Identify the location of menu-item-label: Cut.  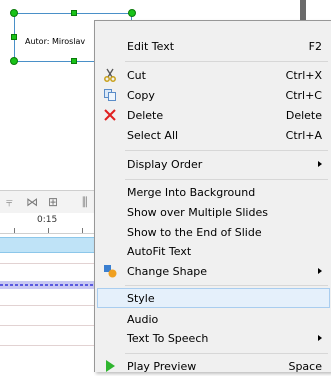
(136, 75).